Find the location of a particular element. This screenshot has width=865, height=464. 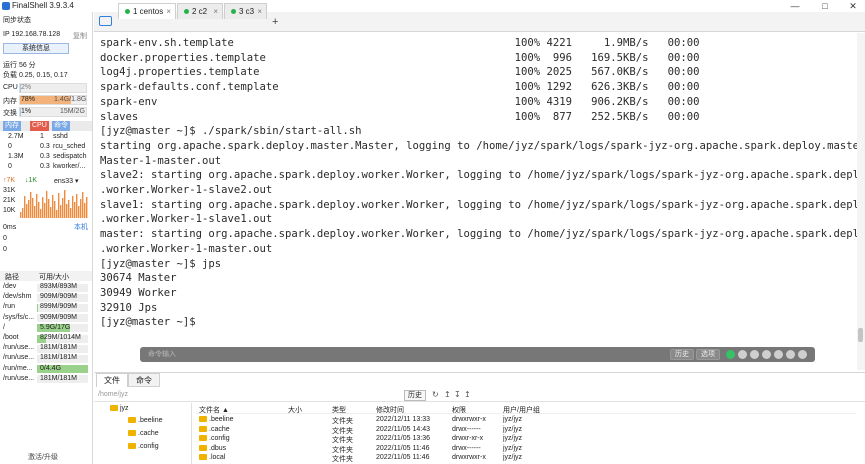

disk-path: /dev is located at coordinates (10, 286).